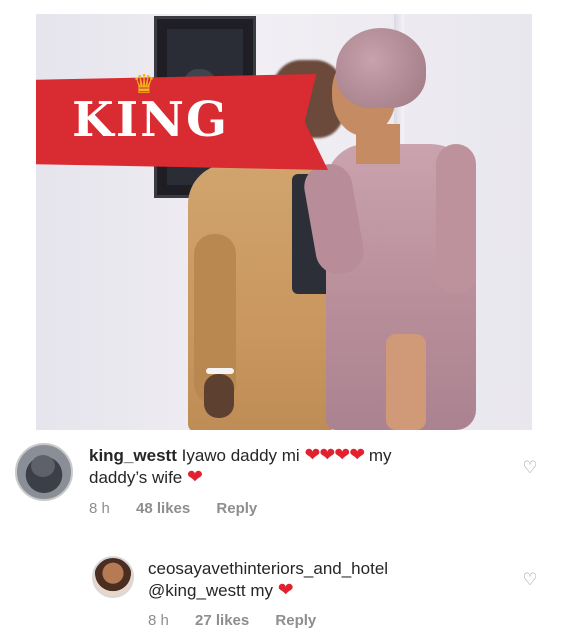 The image size is (568, 640). What do you see at coordinates (151, 120) in the screenshot?
I see `banner-text: KING` at bounding box center [151, 120].